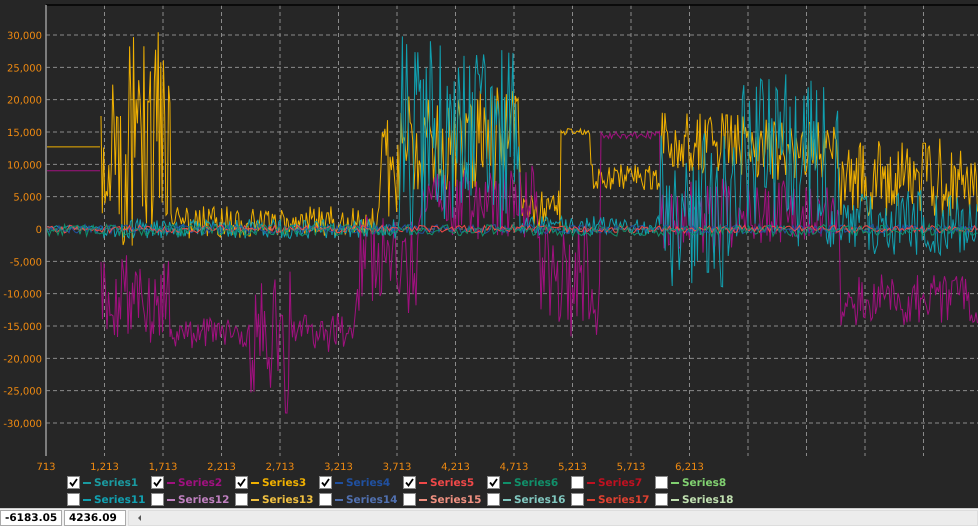 Image resolution: width=978 pixels, height=526 pixels. I want to click on x-axis-label: 2,713, so click(280, 467).